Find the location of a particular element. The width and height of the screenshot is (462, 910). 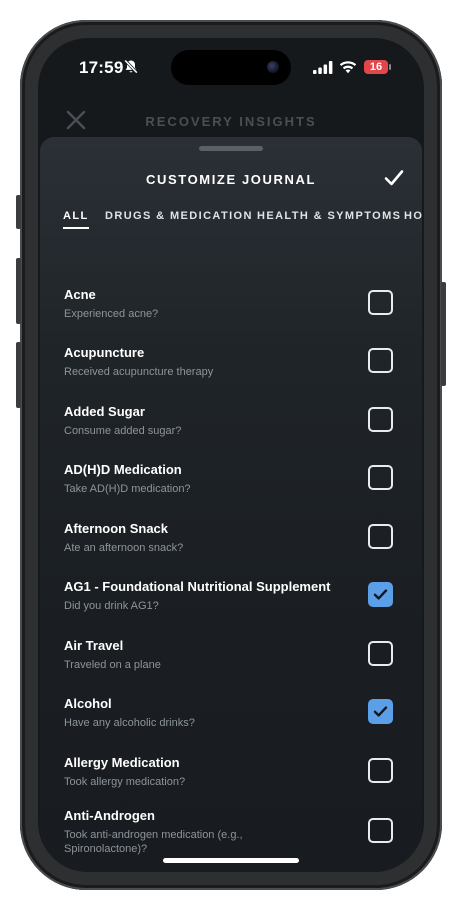

tab-all: ALL is located at coordinates (76, 219).